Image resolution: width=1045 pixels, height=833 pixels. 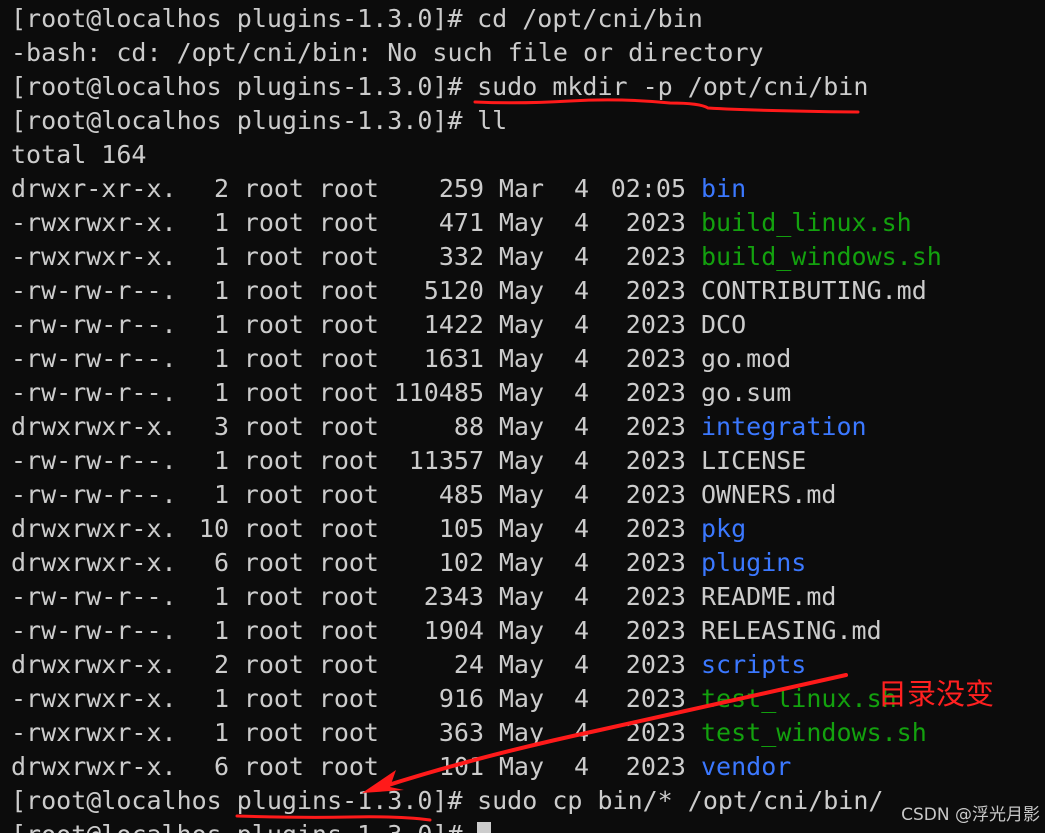 I want to click on terminal-line-current: [root@localhos plugins-1.3.0]#, so click(x=251, y=825).